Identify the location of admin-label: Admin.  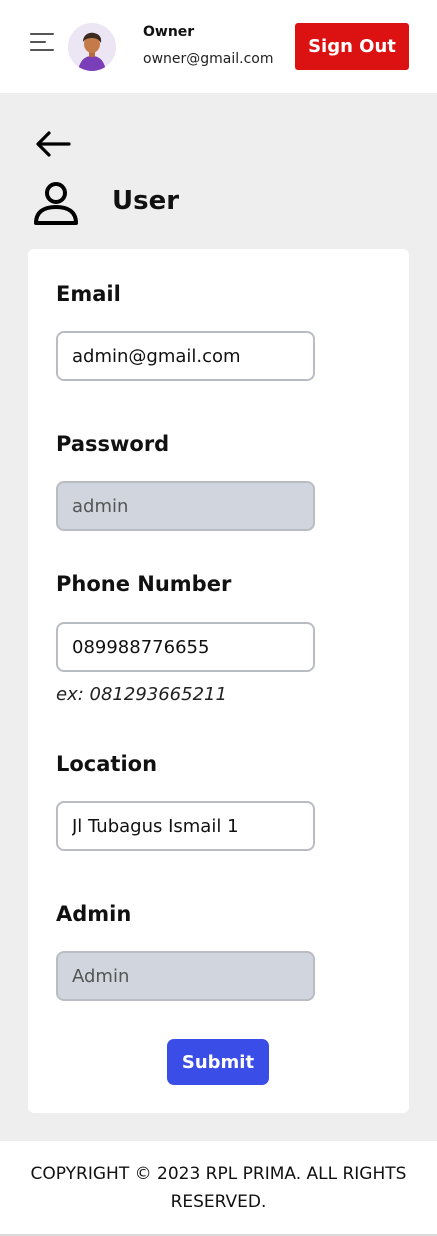
(94, 914).